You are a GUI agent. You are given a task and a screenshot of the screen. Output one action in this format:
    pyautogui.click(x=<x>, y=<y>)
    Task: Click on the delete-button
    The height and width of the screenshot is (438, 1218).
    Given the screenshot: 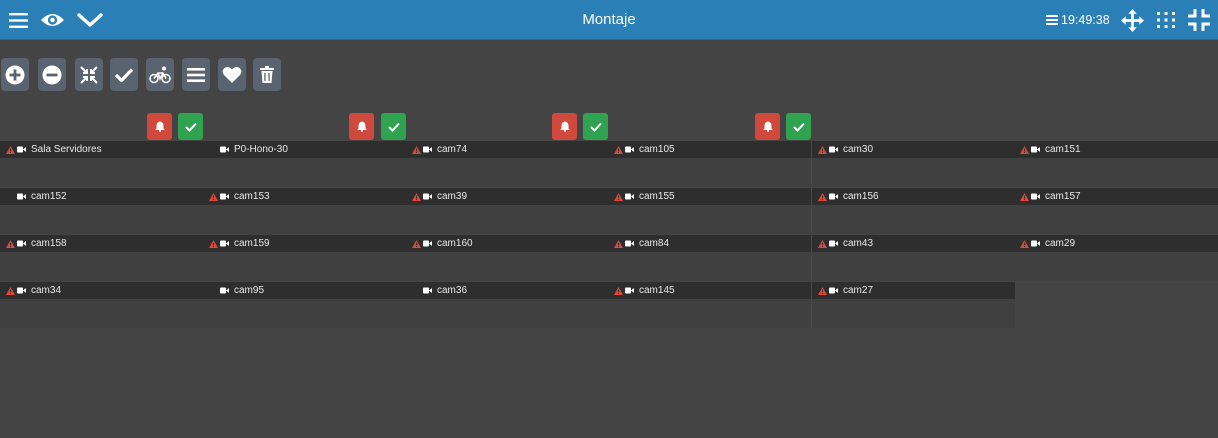 What is the action you would take?
    pyautogui.click(x=267, y=74)
    